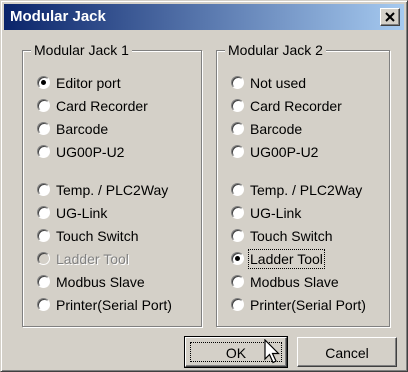 This screenshot has height=372, width=408. Describe the element at coordinates (204, 17) in the screenshot. I see `title-bar: Modular Jack` at that location.